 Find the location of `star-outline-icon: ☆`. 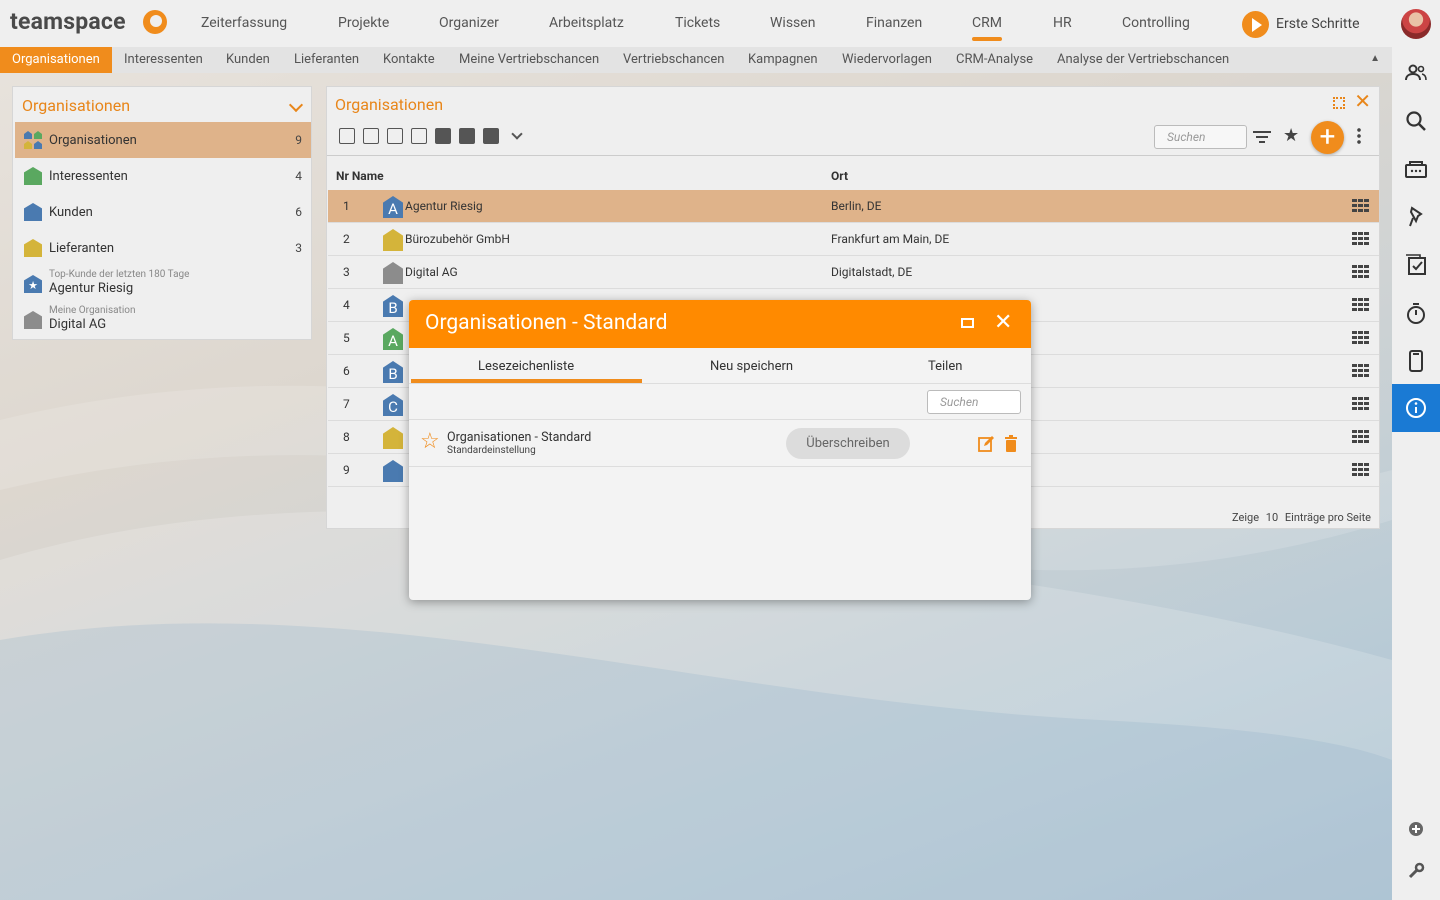

star-outline-icon: ☆ is located at coordinates (430, 442).